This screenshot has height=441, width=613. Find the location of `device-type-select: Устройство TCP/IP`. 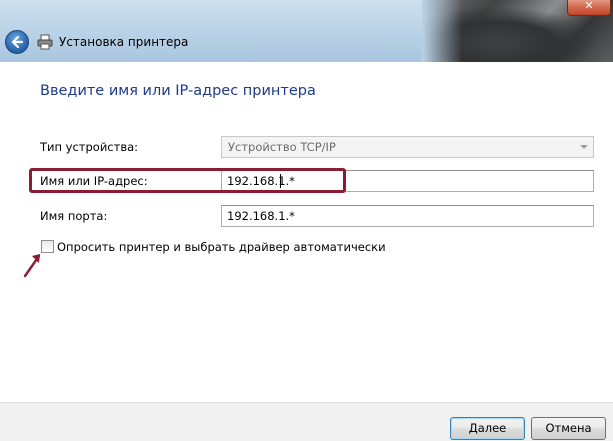

device-type-select: Устройство TCP/IP is located at coordinates (407, 147).